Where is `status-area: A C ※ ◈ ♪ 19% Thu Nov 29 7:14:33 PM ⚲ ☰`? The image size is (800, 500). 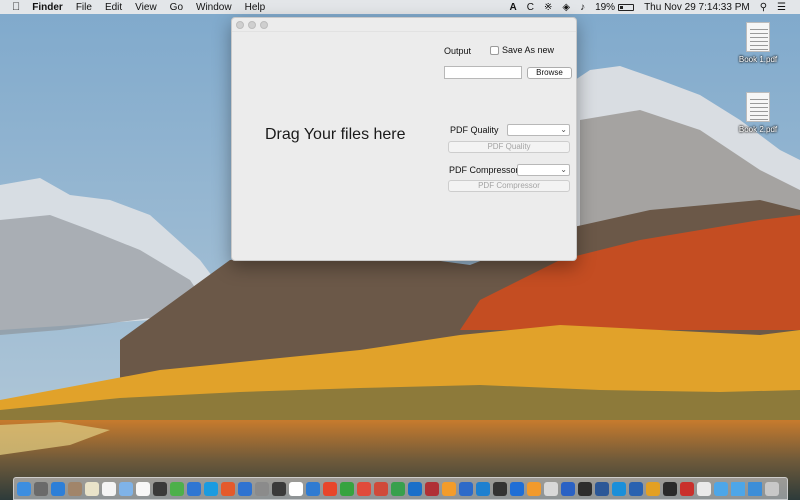 status-area: A C ※ ◈ ♪ 19% Thu Nov 29 7:14:33 PM ⚲ ☰ is located at coordinates (643, 7).